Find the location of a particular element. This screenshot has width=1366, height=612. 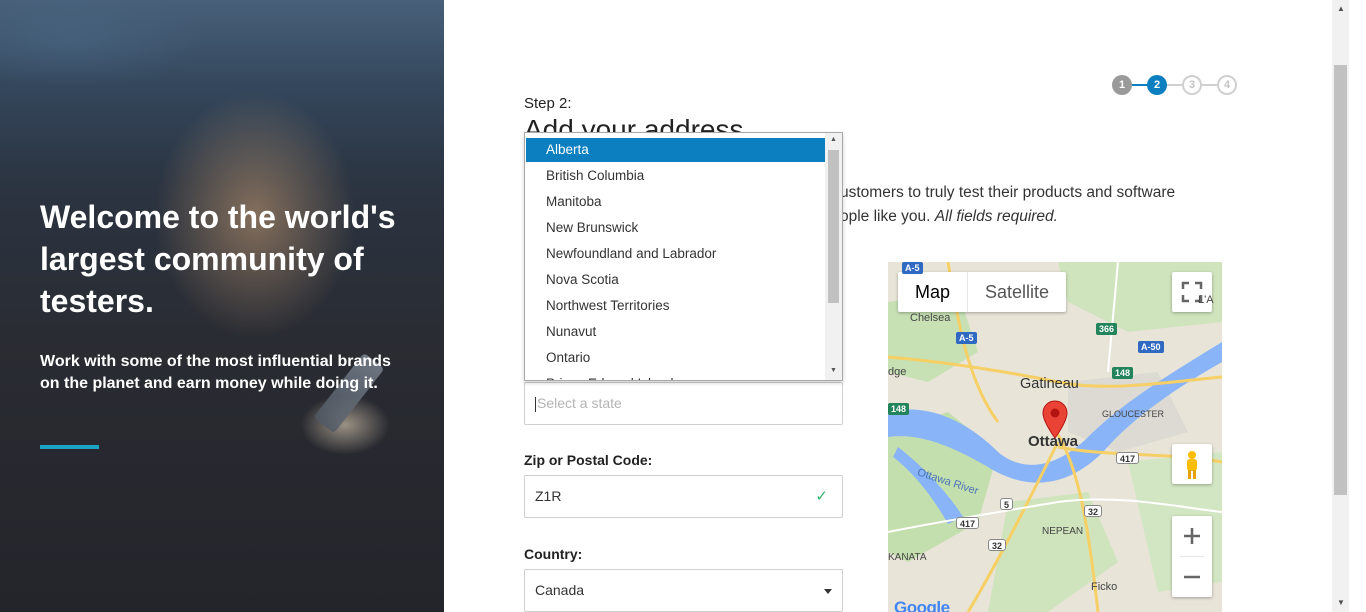

map-label-nepean: NEPEAN is located at coordinates (1063, 531).